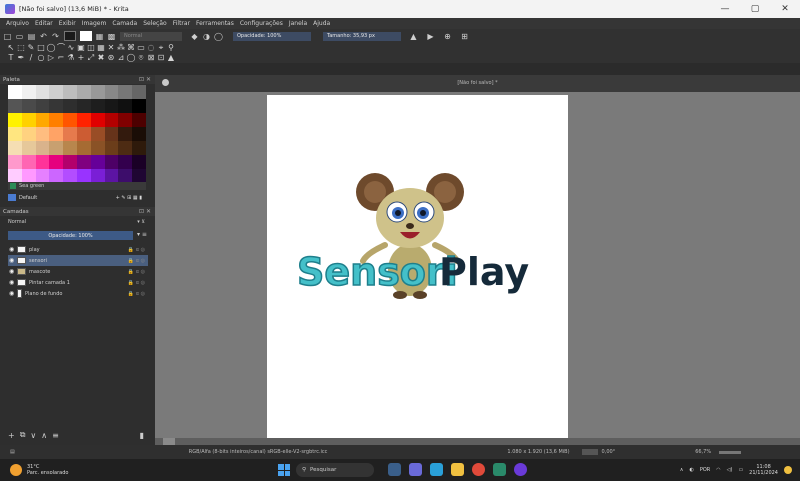 This screenshot has width=800, height=481. What do you see at coordinates (788, 470) in the screenshot?
I see `notification-icon` at bounding box center [788, 470].